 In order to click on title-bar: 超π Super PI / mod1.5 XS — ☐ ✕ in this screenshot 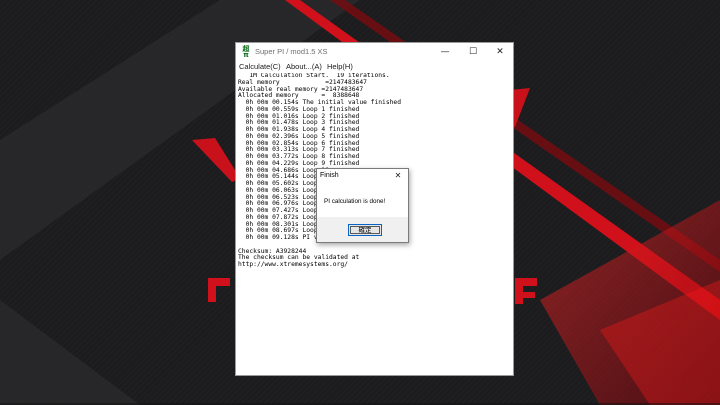, I will do `click(374, 52)`.